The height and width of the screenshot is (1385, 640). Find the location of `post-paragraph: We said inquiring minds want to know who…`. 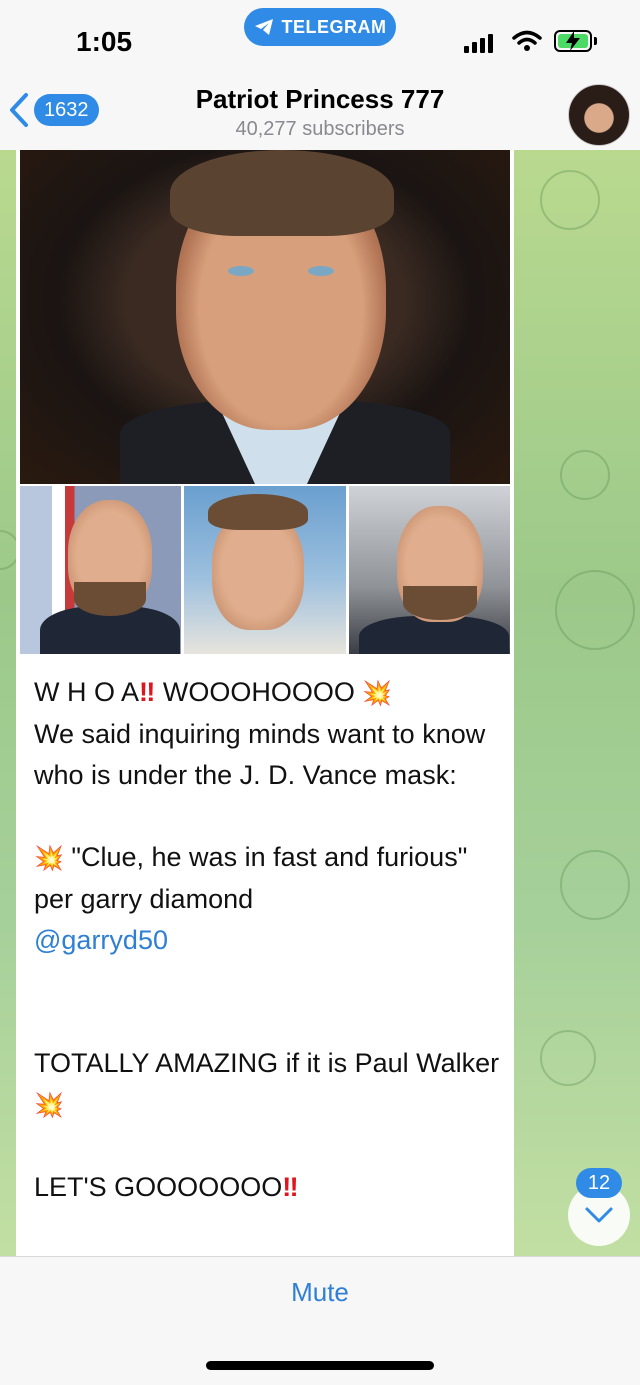

post-paragraph: We said inquiring minds want to know who… is located at coordinates (260, 754).